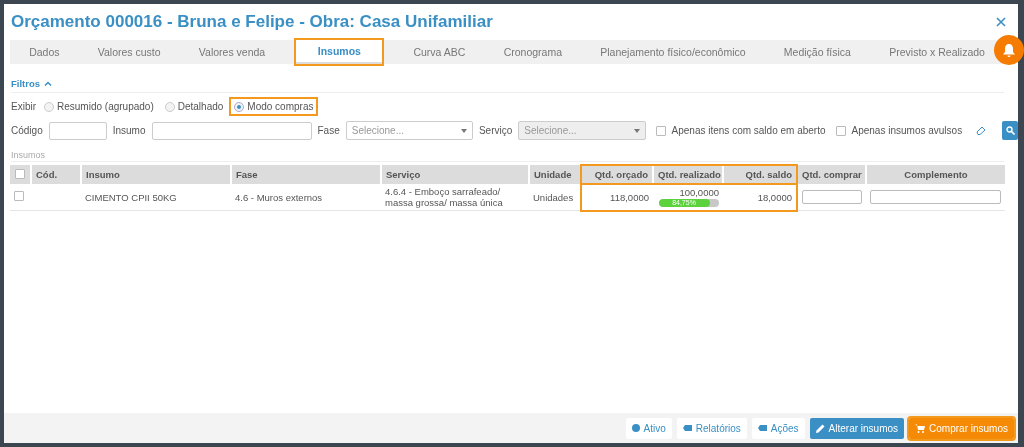  I want to click on table-cell: 118,0000, so click(617, 197).